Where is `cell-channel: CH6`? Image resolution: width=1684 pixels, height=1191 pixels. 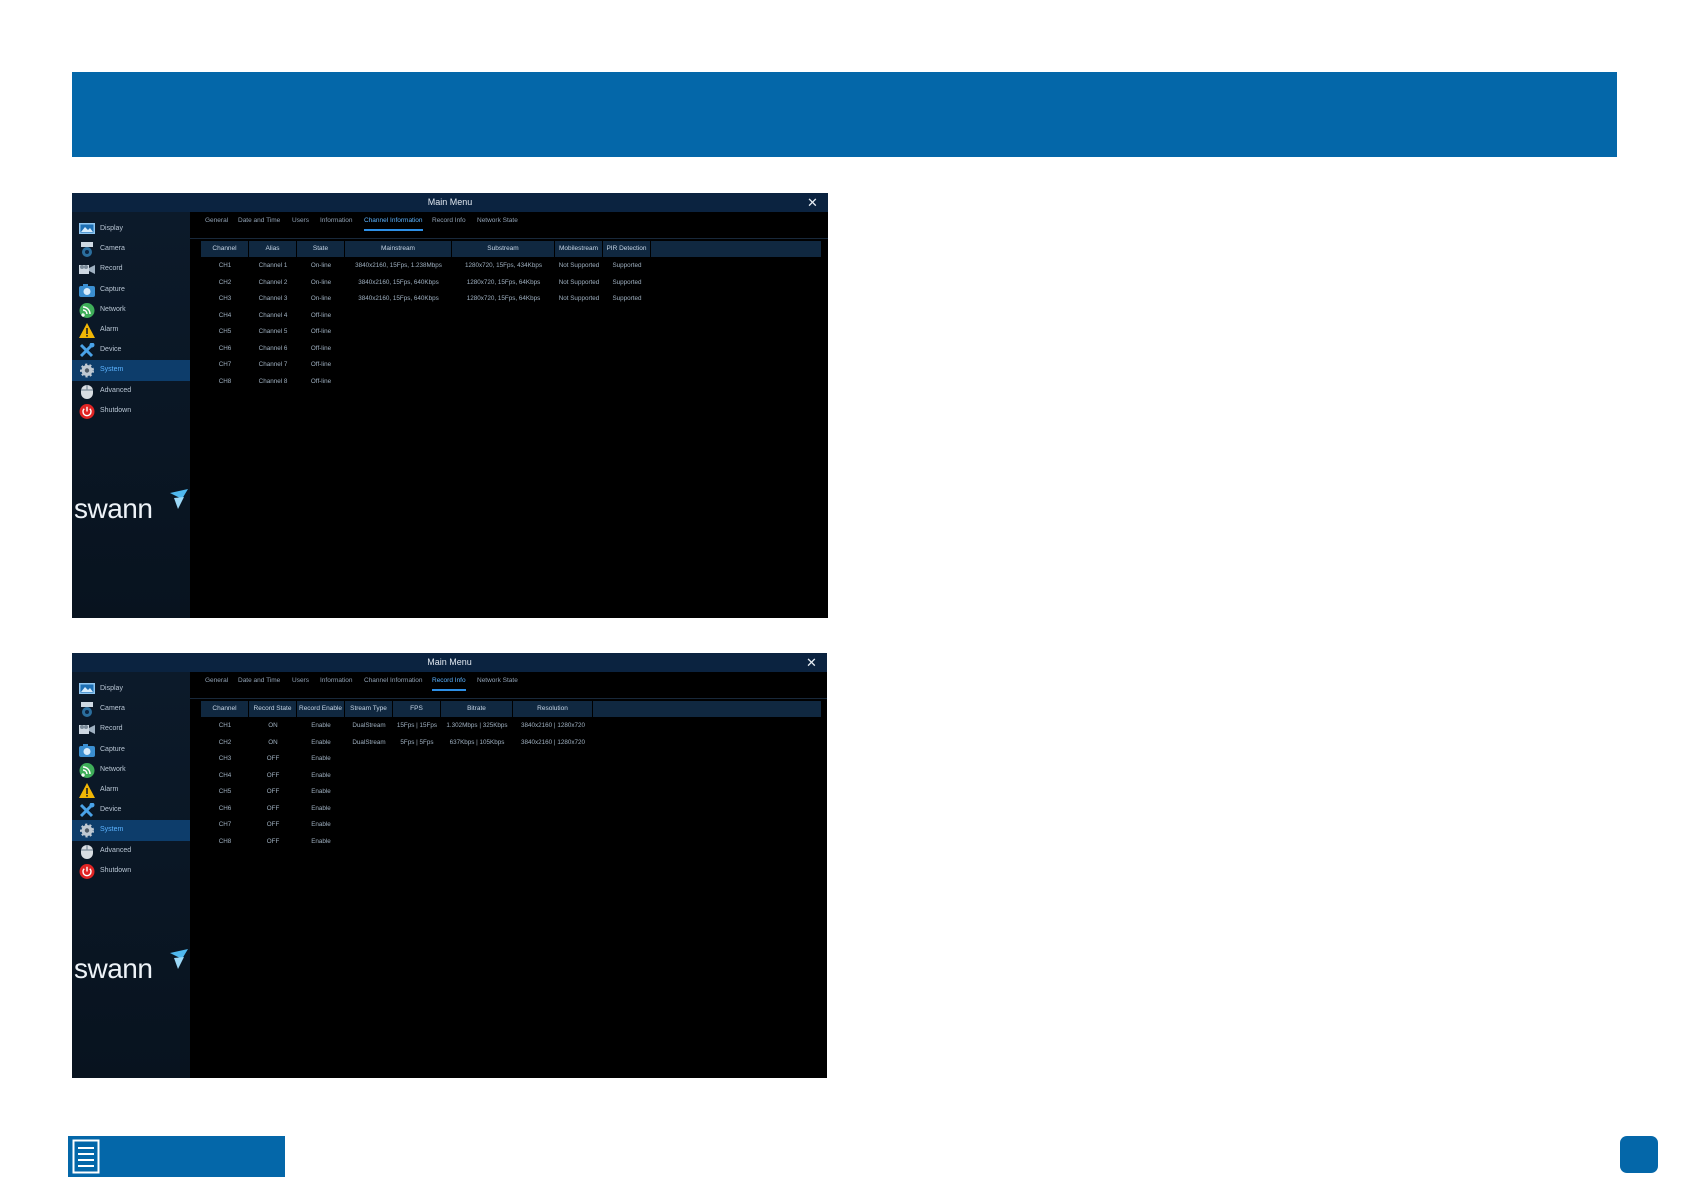
cell-channel: CH6 is located at coordinates (225, 808).